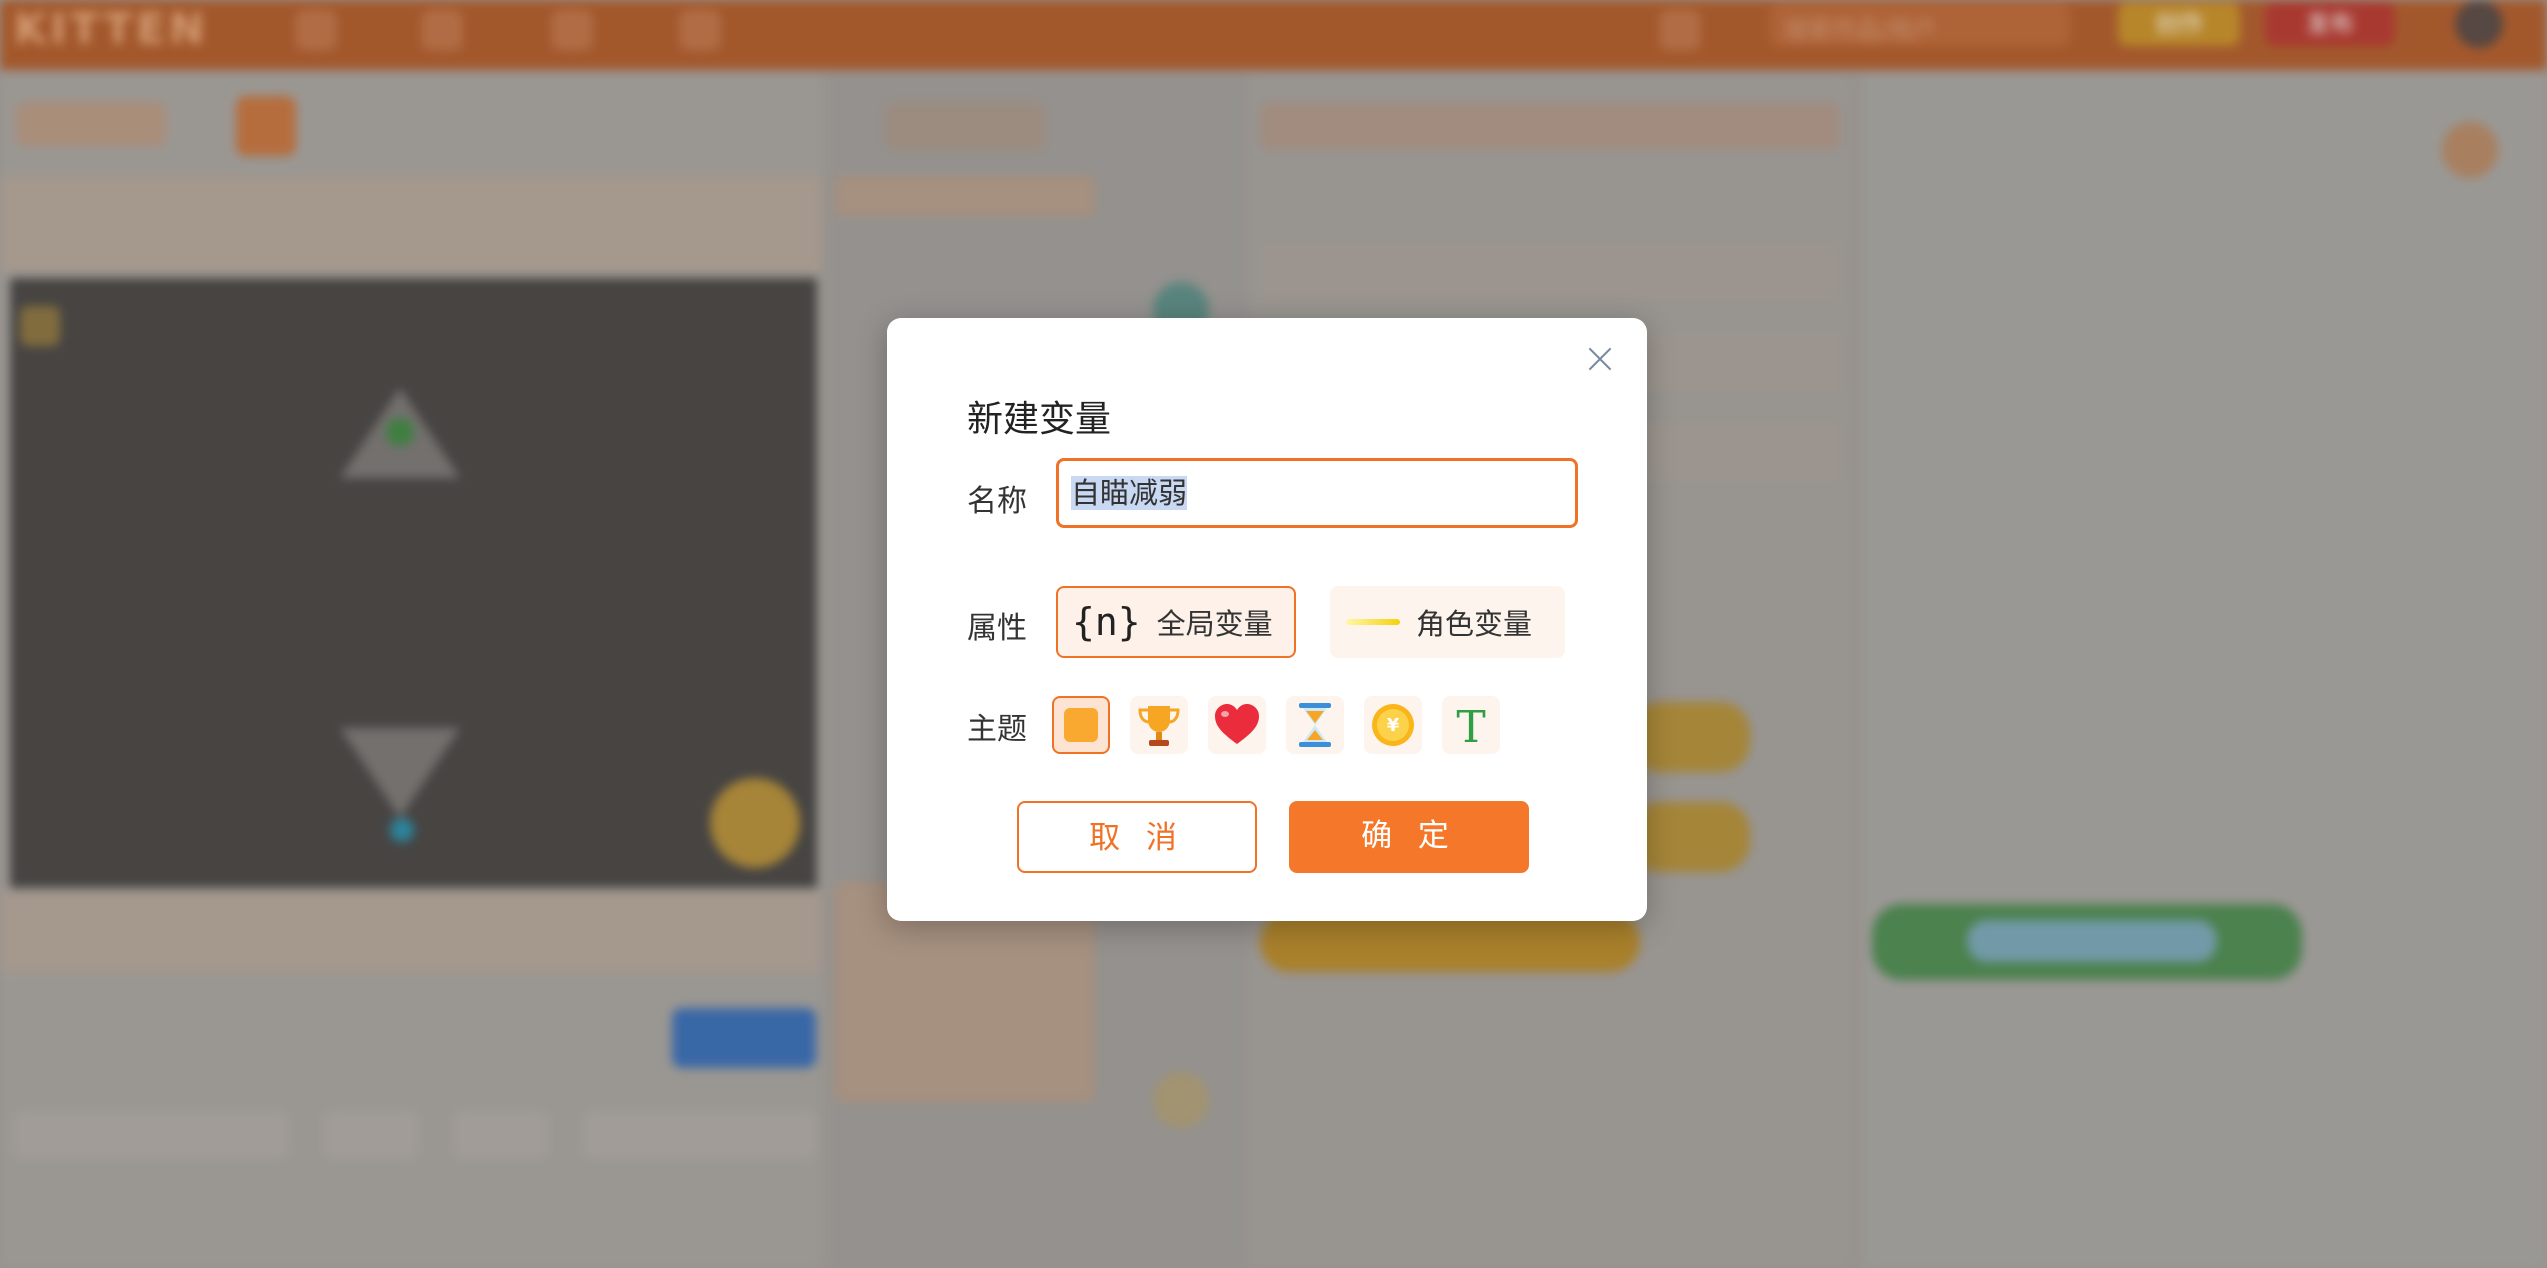  I want to click on role-line-icon, so click(1373, 622).